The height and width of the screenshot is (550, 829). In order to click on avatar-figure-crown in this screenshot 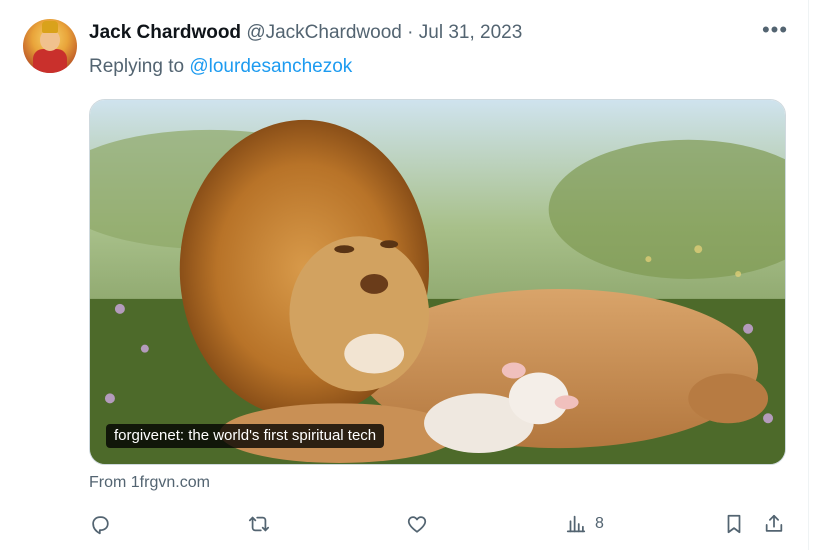, I will do `click(50, 27)`.